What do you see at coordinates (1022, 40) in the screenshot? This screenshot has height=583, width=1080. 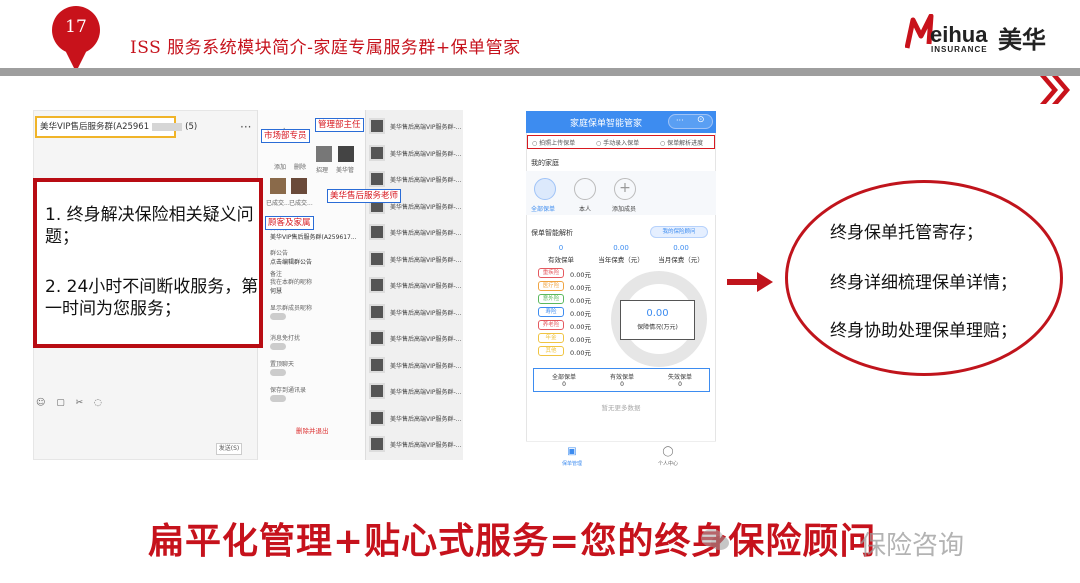 I see `logo-chinese: 美华` at bounding box center [1022, 40].